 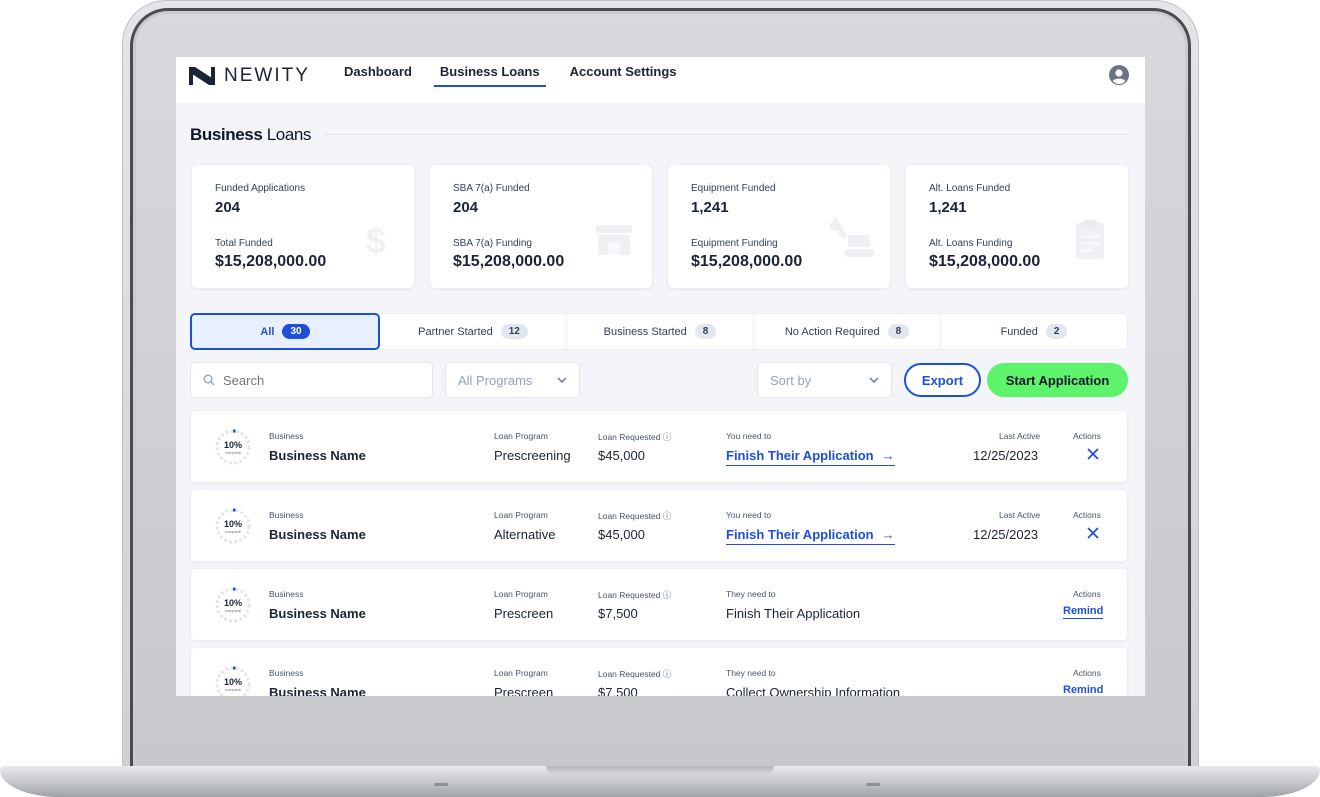 What do you see at coordinates (614, 240) in the screenshot?
I see `storefront-icon` at bounding box center [614, 240].